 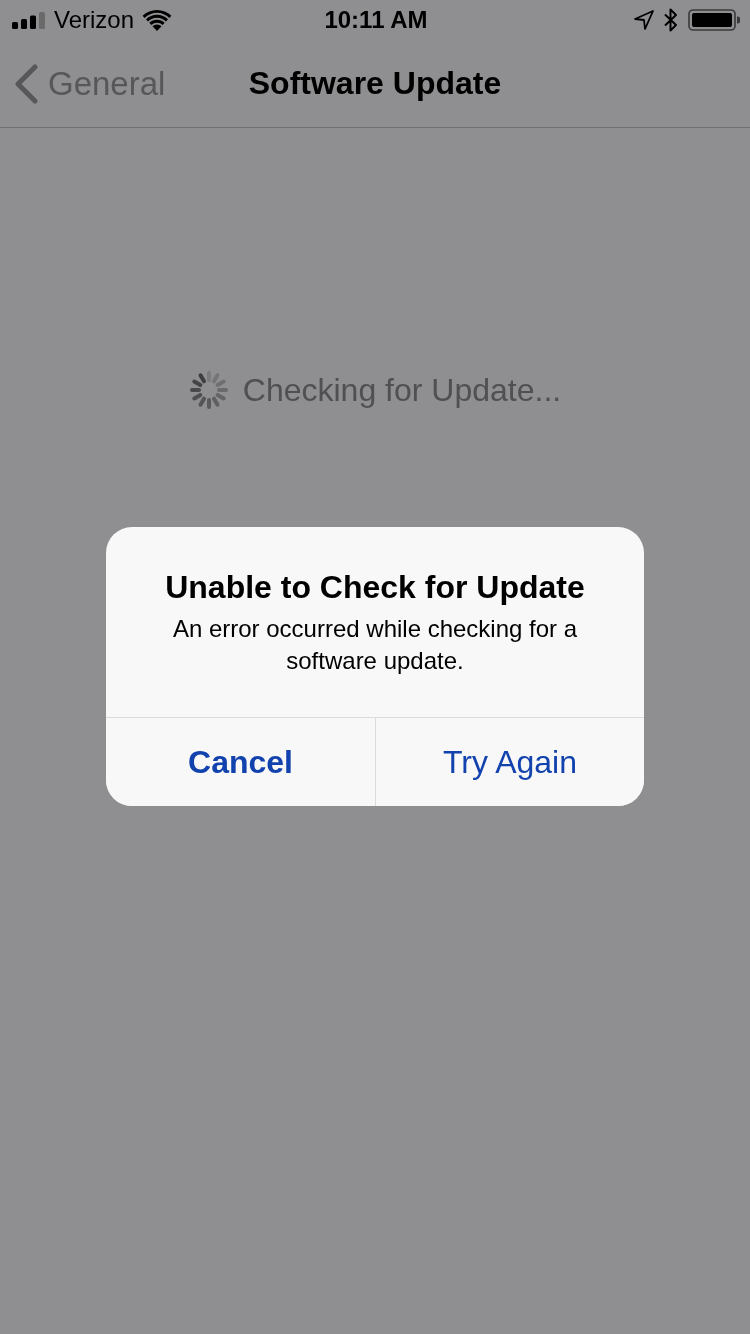 What do you see at coordinates (157, 20) in the screenshot?
I see `wifi-icon` at bounding box center [157, 20].